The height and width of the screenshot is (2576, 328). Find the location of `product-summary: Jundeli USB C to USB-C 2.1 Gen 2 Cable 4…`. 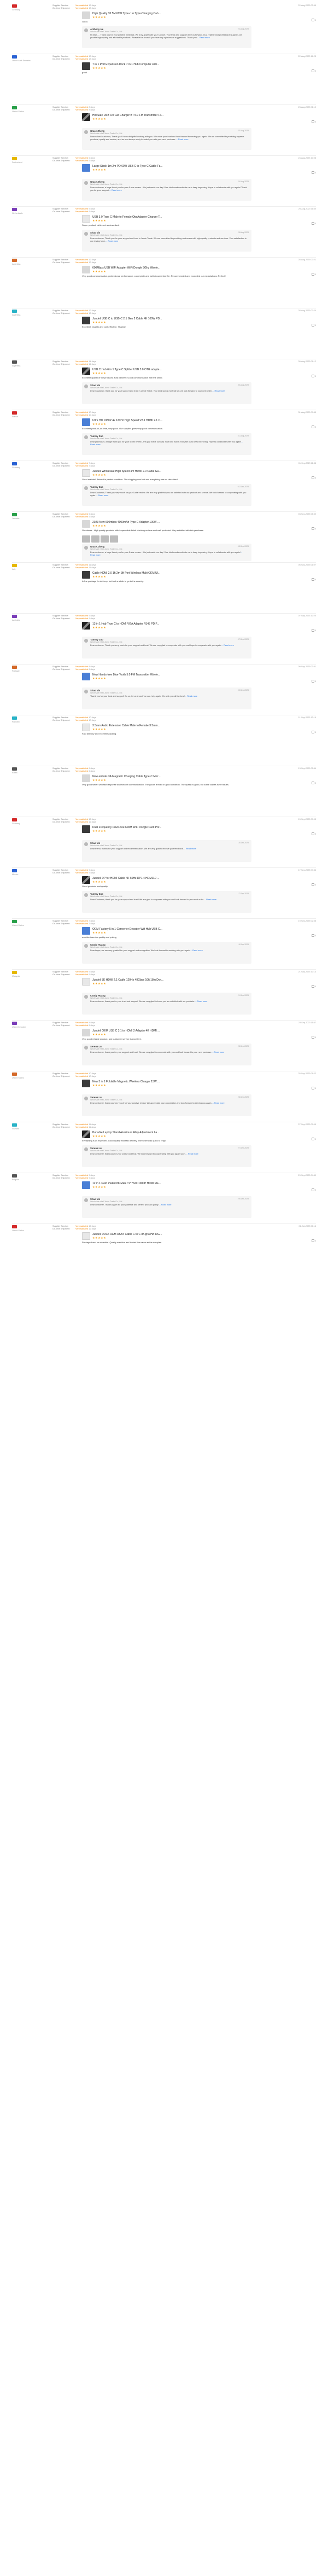

product-summary: Jundeli USB C to USB-C 2.1 Gen 2 Cable 4… is located at coordinates (172, 320).